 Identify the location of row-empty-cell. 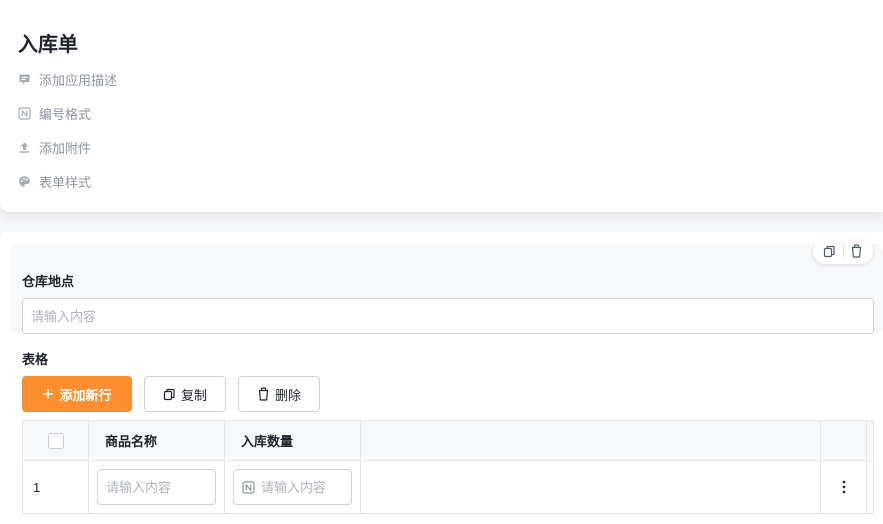
(591, 487).